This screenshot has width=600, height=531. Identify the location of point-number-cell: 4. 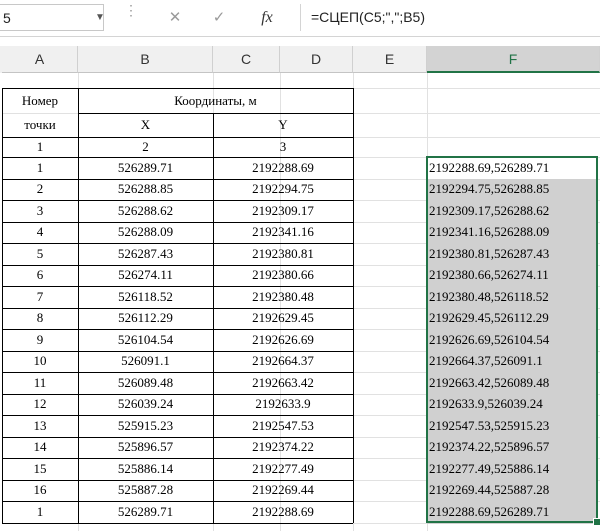
(40, 233).